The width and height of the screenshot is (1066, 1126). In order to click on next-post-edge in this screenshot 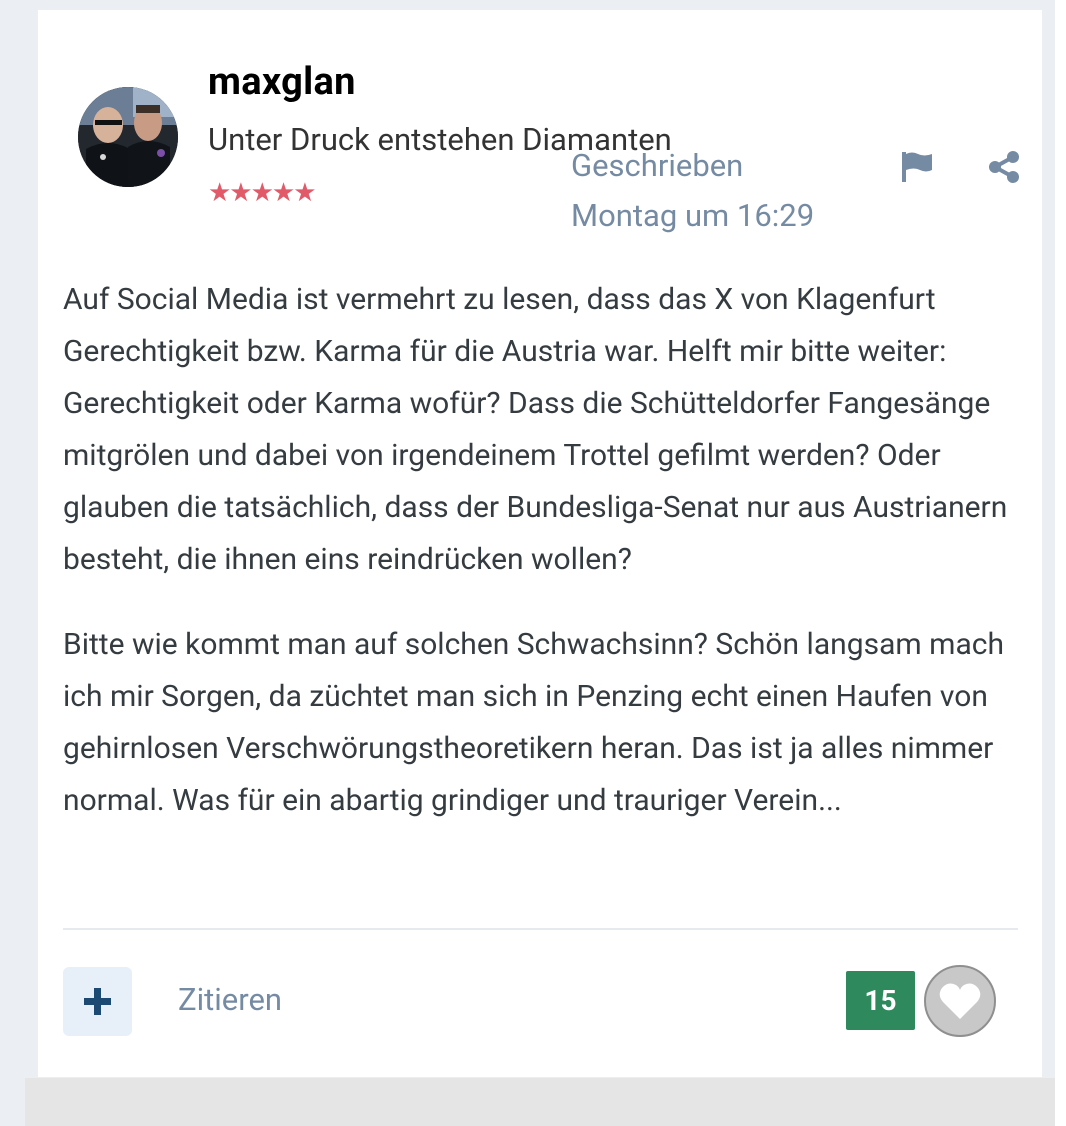, I will do `click(540, 1102)`.